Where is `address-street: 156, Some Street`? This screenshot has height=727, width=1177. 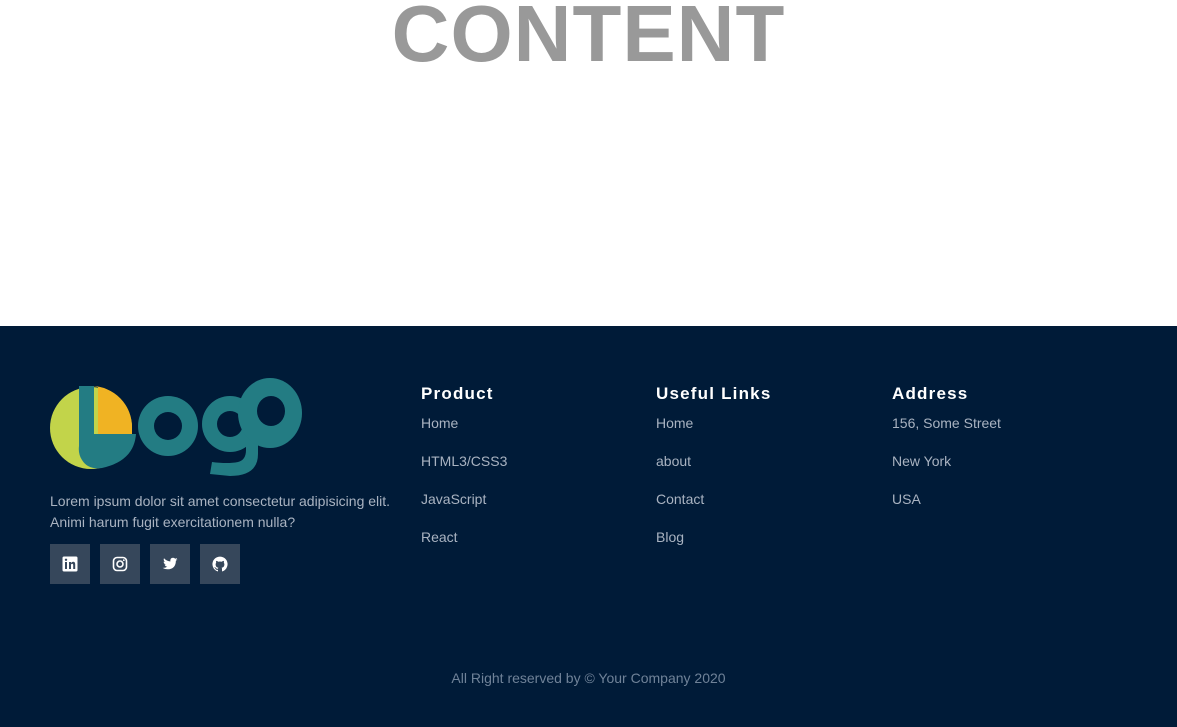 address-street: 156, Some Street is located at coordinates (946, 423).